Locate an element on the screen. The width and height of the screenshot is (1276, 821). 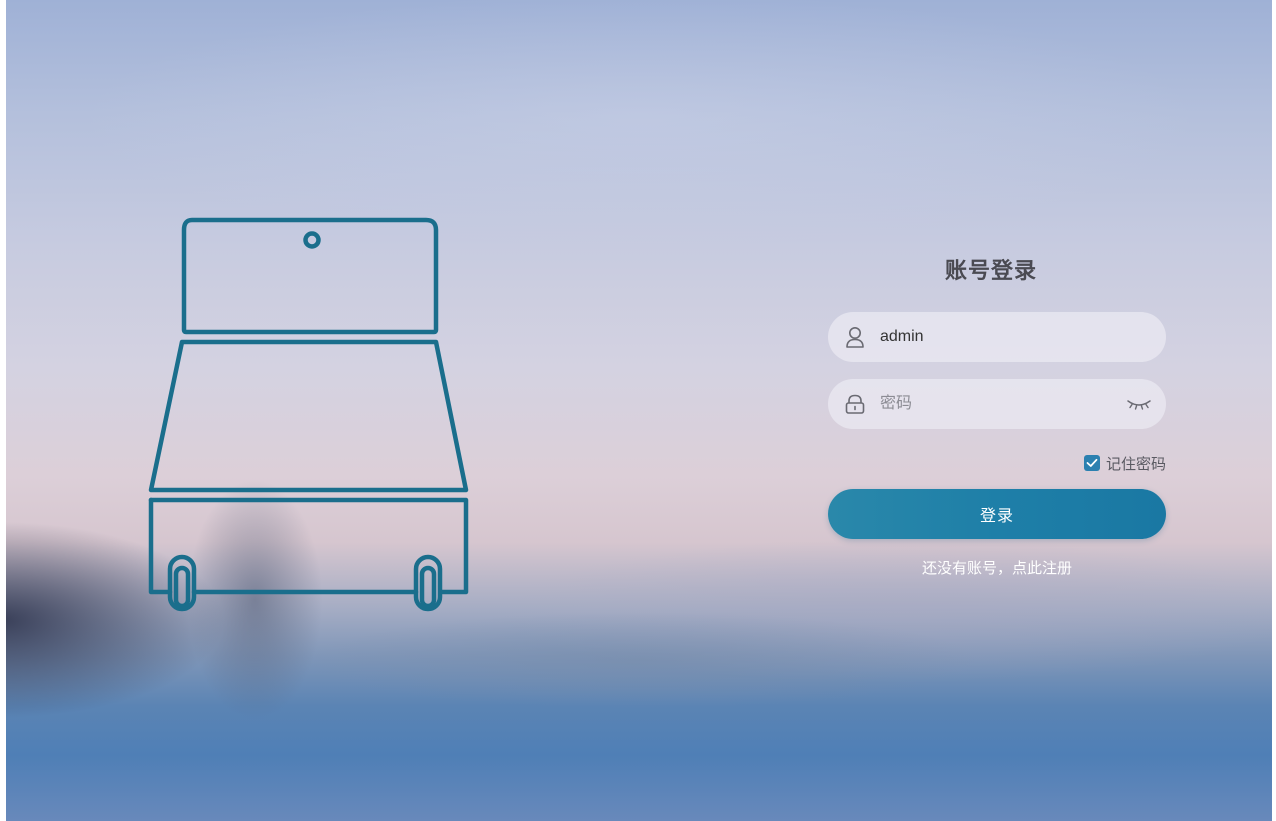
eye-closed-icon is located at coordinates (1139, 404).